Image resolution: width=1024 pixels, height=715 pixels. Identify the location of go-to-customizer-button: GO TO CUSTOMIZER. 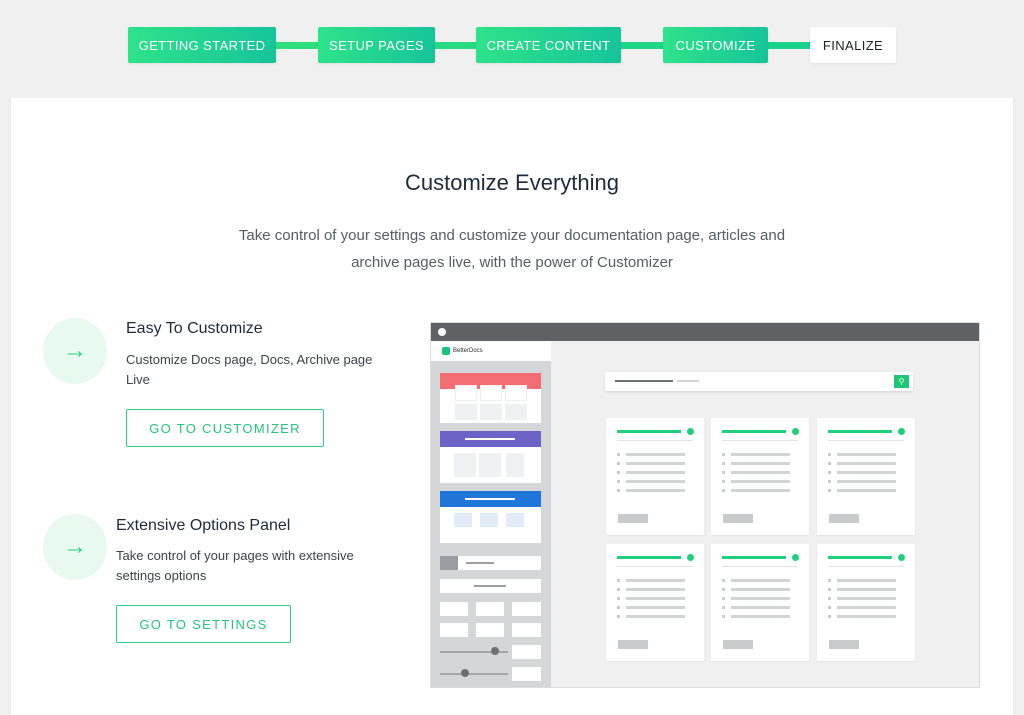
(225, 428).